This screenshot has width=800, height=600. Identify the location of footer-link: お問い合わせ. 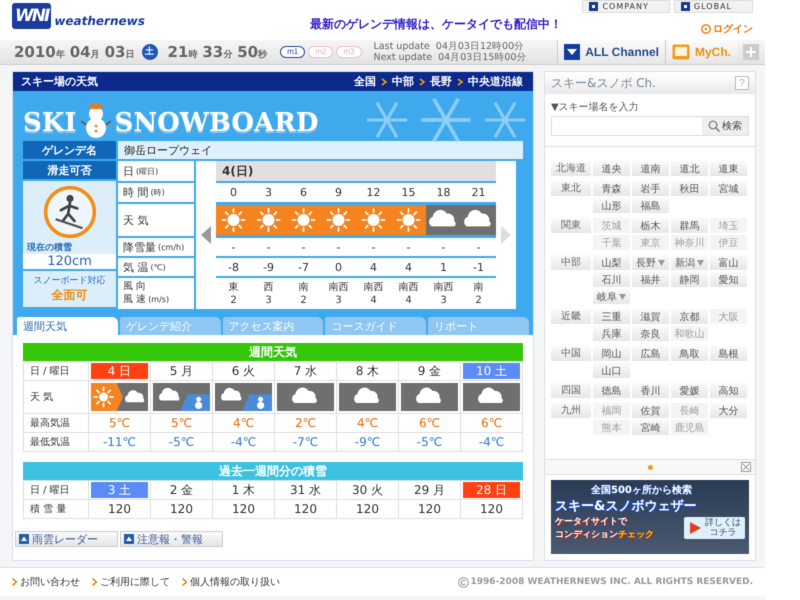
(46, 582).